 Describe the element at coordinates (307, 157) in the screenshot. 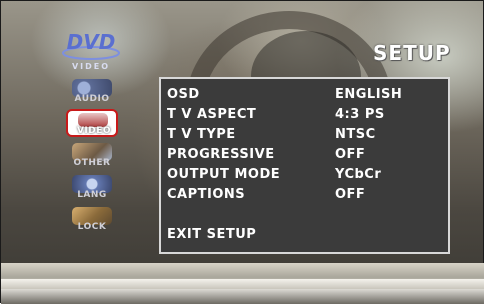

I see `menu-item-progressive: PROGRESSIVE OFF` at that location.